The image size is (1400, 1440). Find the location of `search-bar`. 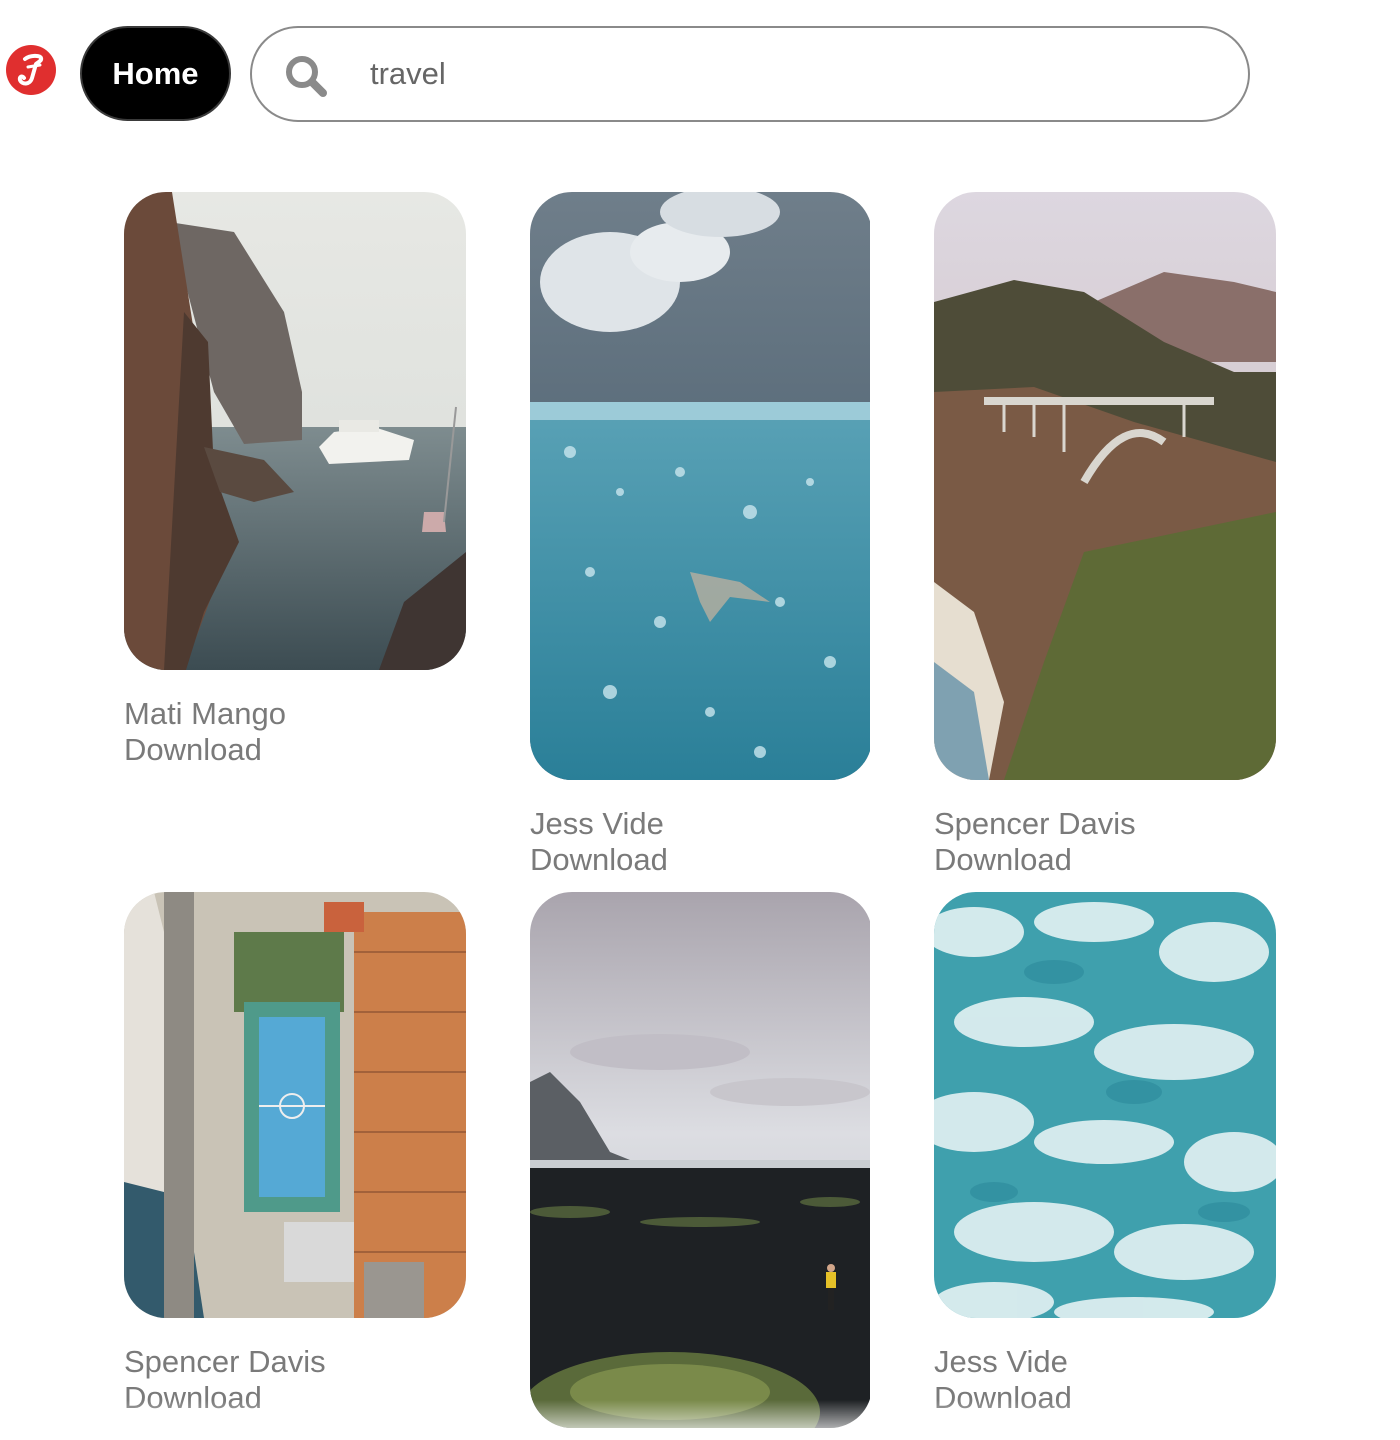

search-bar is located at coordinates (750, 74).